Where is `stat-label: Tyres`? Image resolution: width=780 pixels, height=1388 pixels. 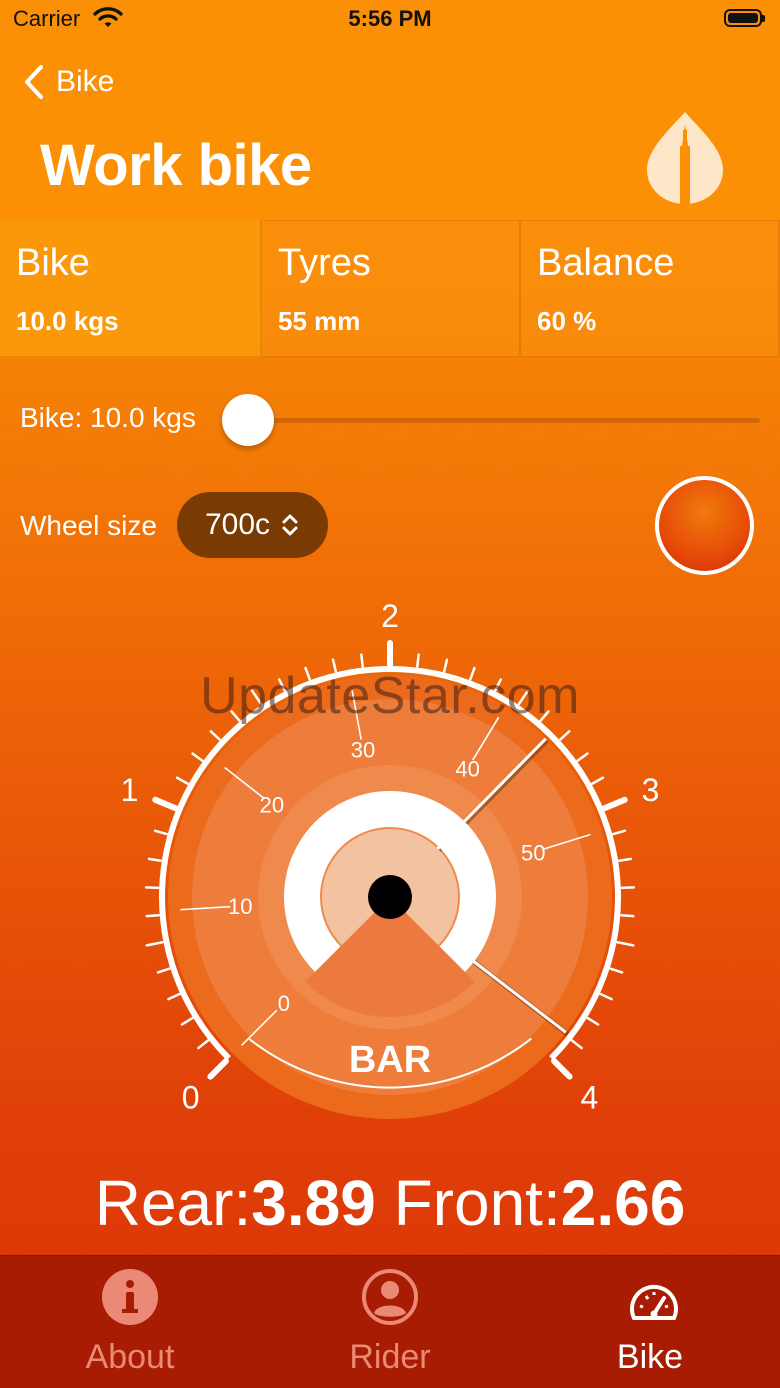
stat-label: Tyres is located at coordinates (324, 263).